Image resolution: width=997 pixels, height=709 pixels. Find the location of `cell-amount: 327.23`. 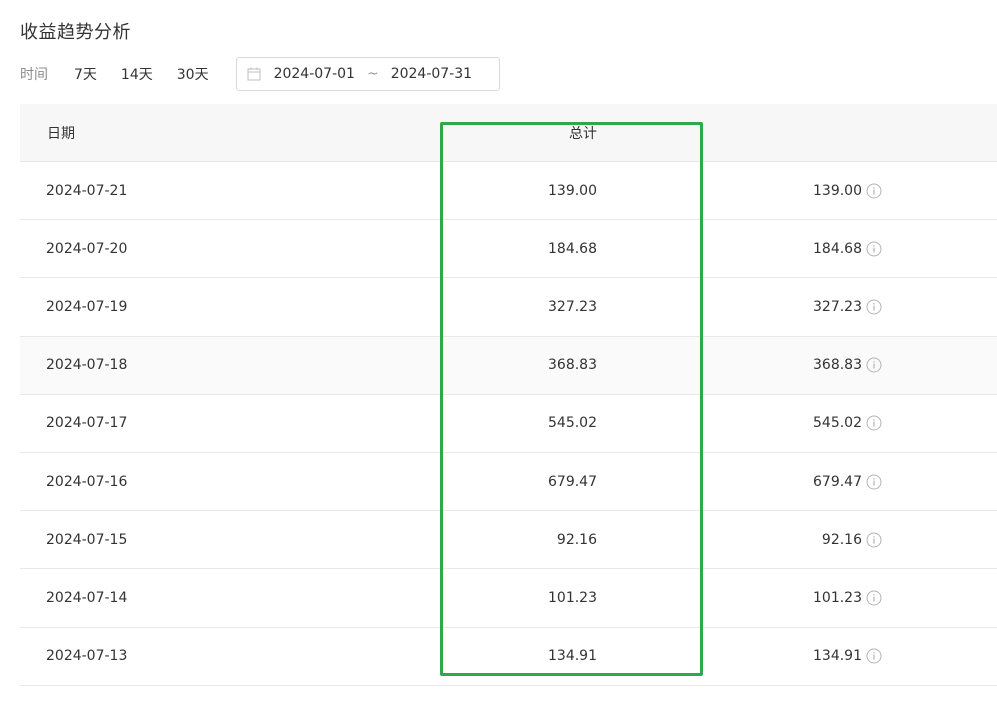

cell-amount: 327.23 is located at coordinates (837, 306).